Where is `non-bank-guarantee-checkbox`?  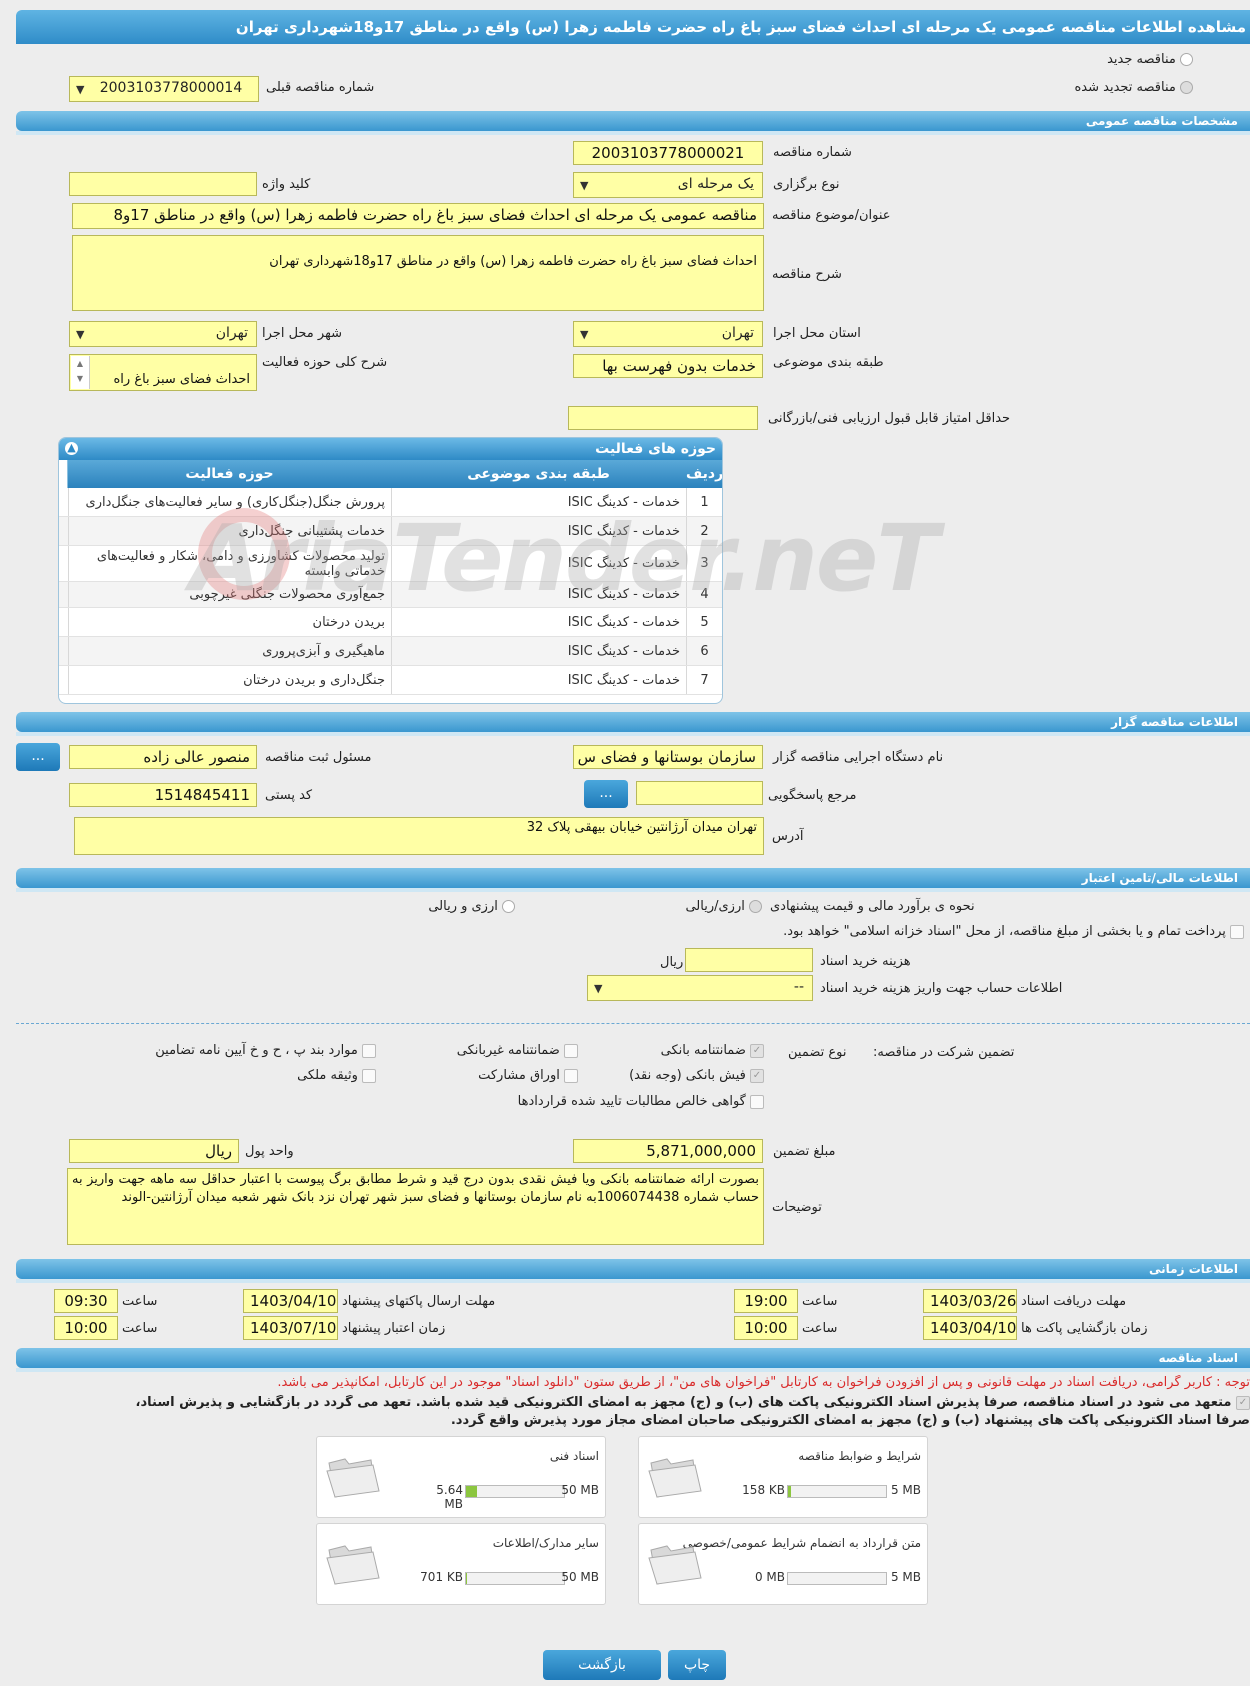 non-bank-guarantee-checkbox is located at coordinates (571, 1050).